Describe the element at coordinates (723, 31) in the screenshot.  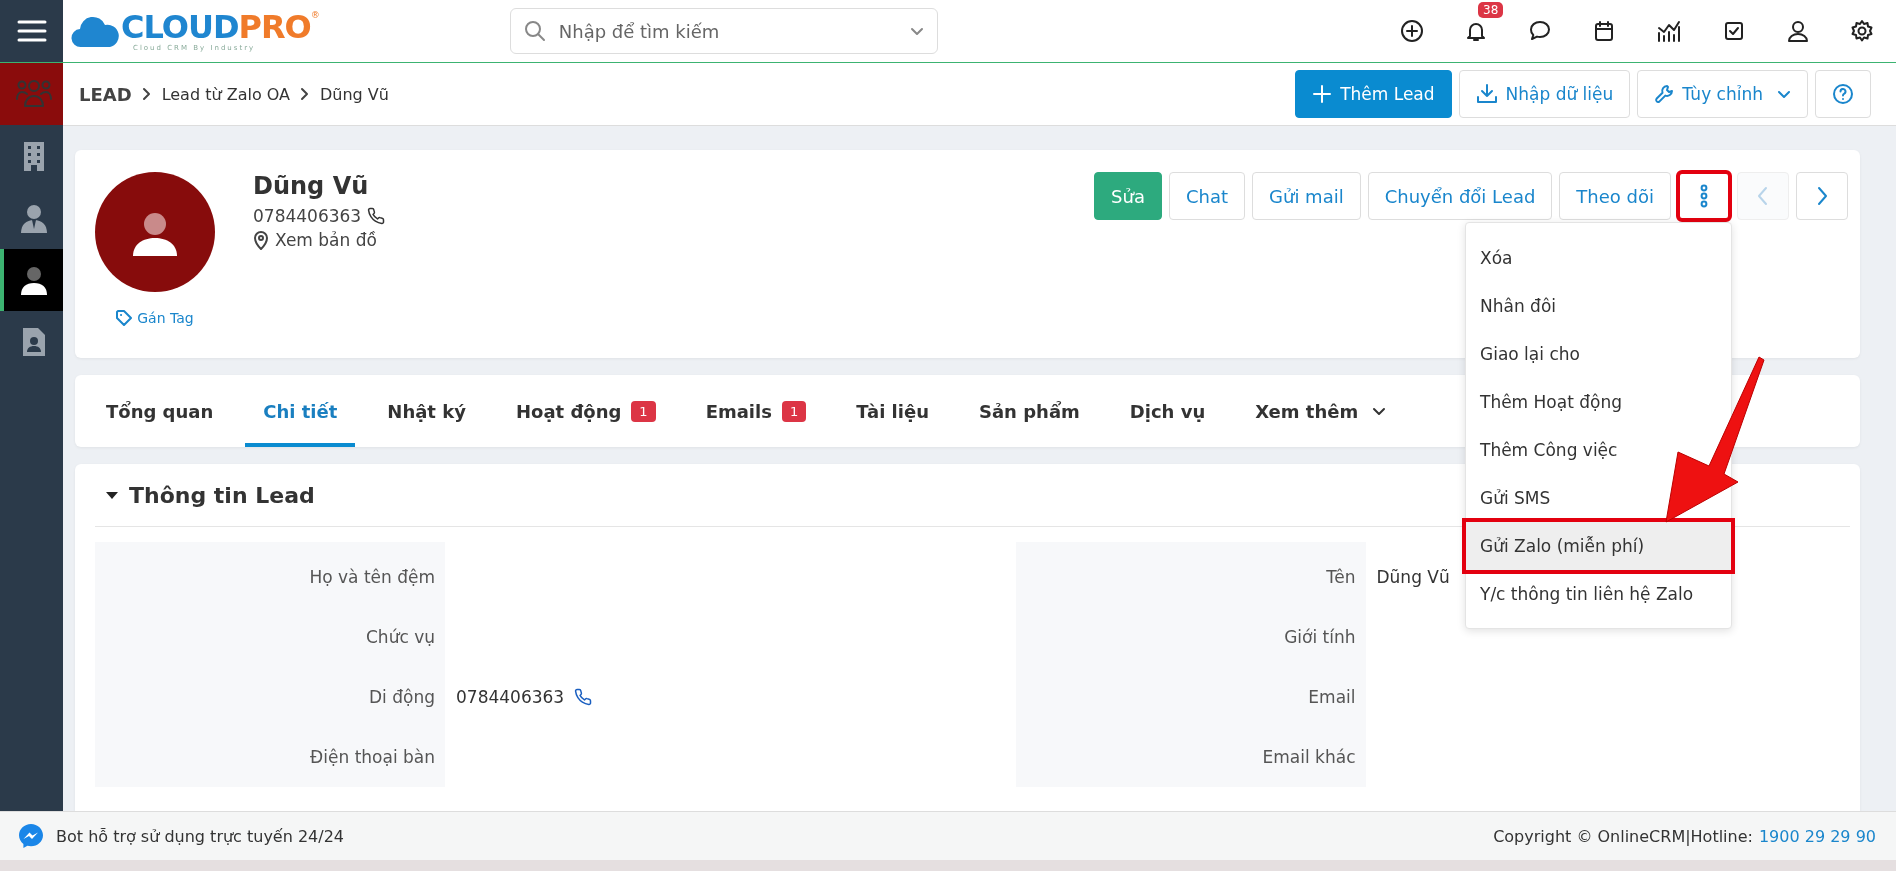
I see `search-field: Nhập để tìm kiếm` at that location.